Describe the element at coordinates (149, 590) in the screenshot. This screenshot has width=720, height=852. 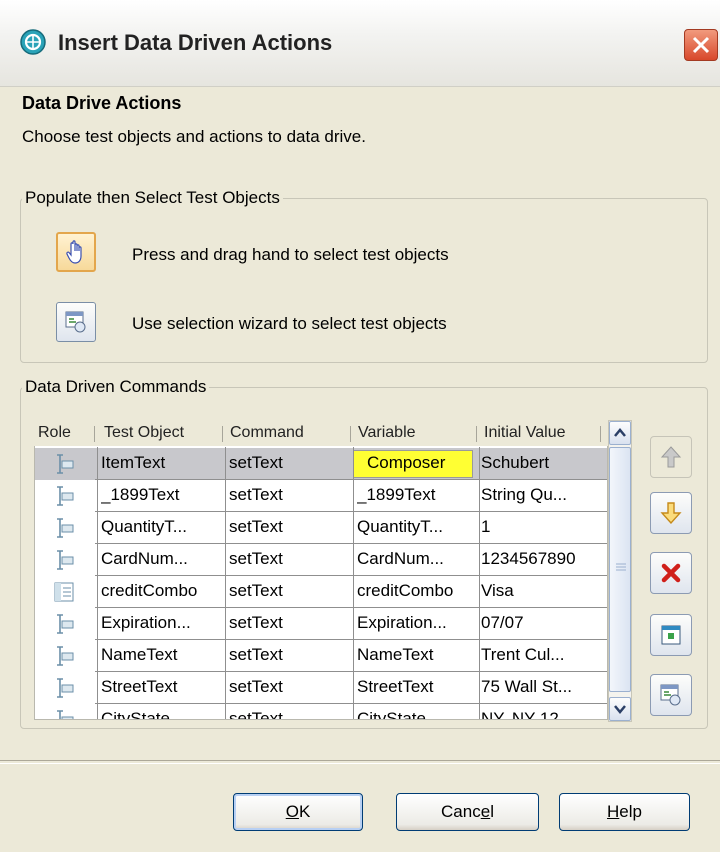
I see `cell-object: creditCombo` at that location.